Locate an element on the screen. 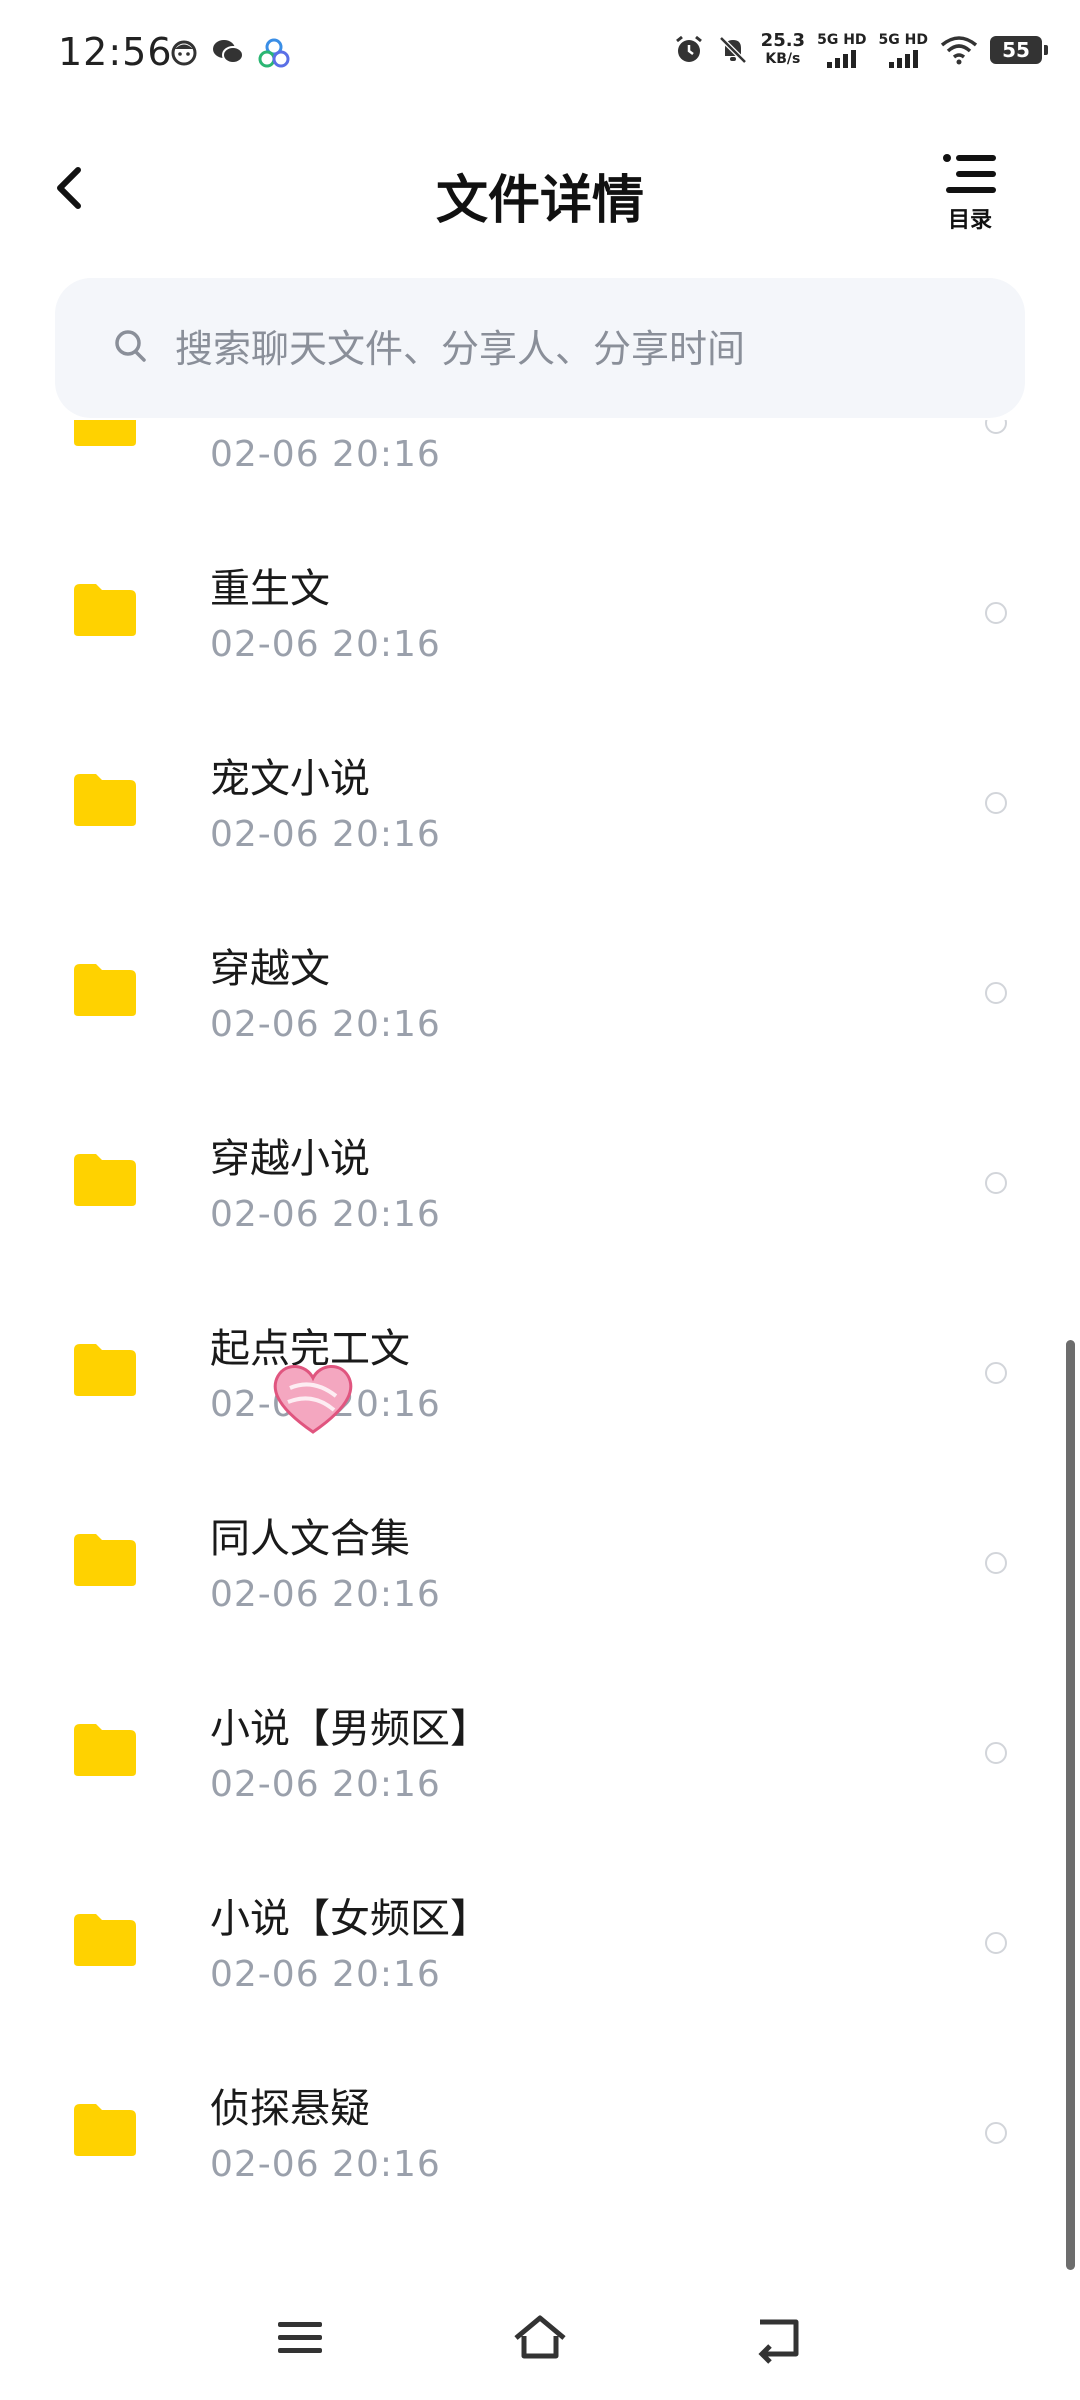  notification-icons is located at coordinates (230, 53).